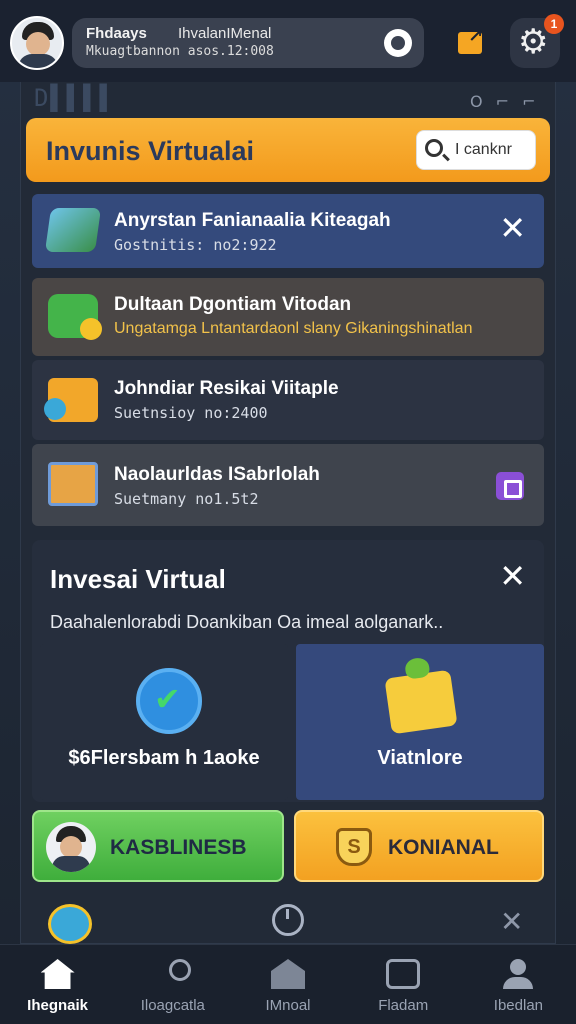 This screenshot has height=1024, width=576. I want to click on key-icon, so click(179, 970).